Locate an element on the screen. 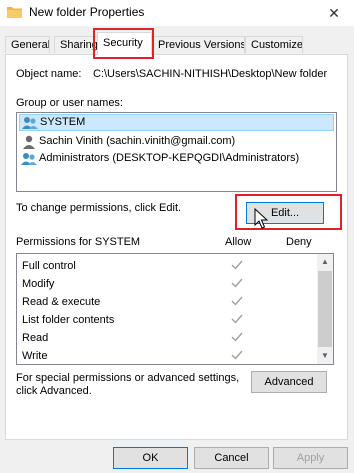  scroll-thumb is located at coordinates (325, 309).